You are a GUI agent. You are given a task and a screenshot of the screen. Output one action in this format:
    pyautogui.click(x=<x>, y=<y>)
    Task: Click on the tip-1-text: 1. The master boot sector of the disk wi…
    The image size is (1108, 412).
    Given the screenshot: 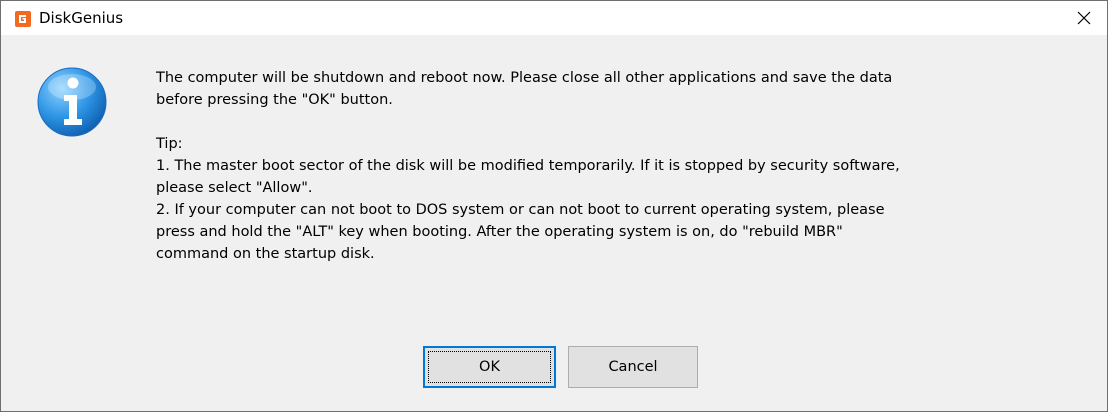 What is the action you would take?
    pyautogui.click(x=528, y=177)
    